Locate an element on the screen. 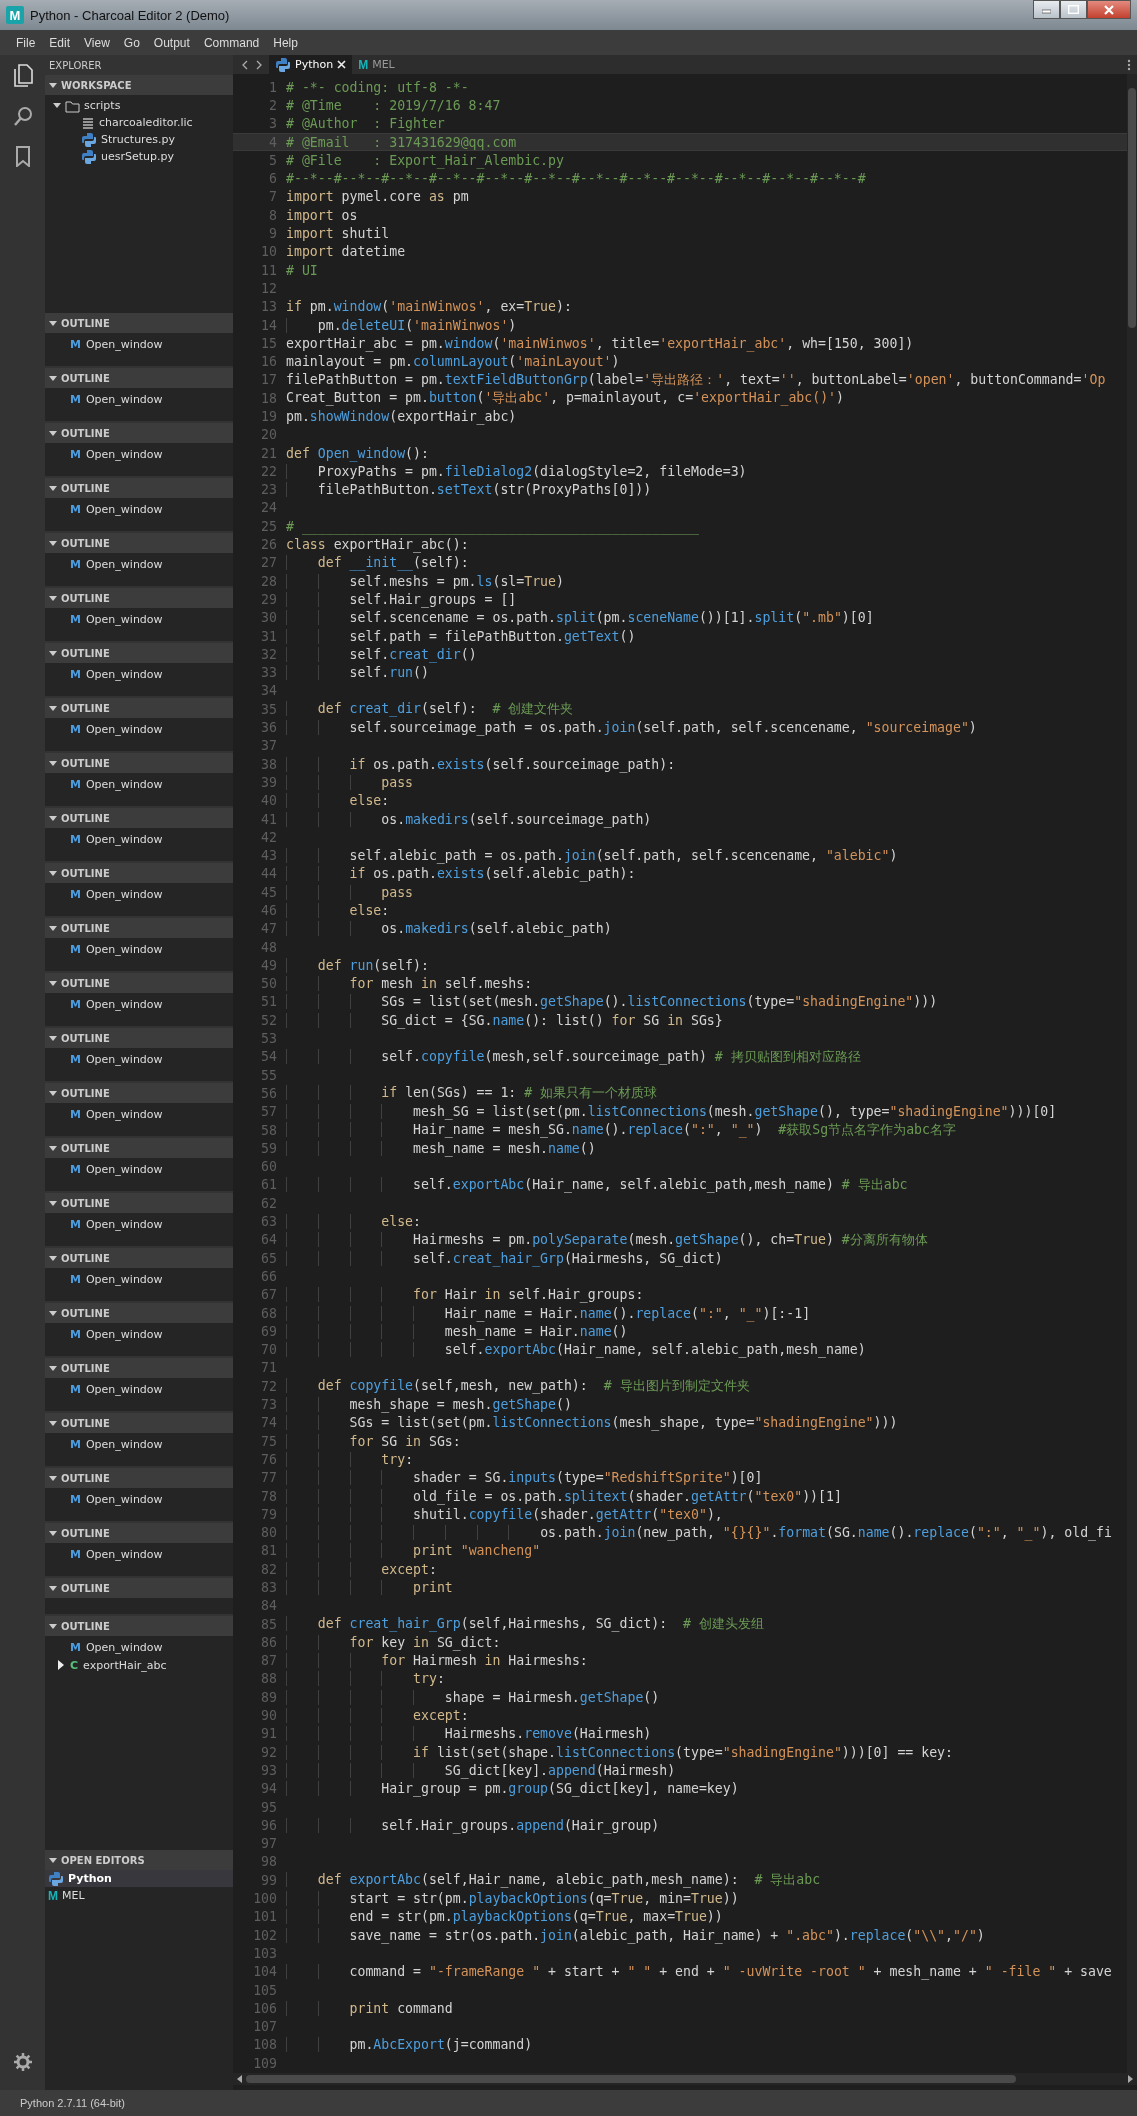 The height and width of the screenshot is (2116, 1137). tree-item: scripts is located at coordinates (139, 105).